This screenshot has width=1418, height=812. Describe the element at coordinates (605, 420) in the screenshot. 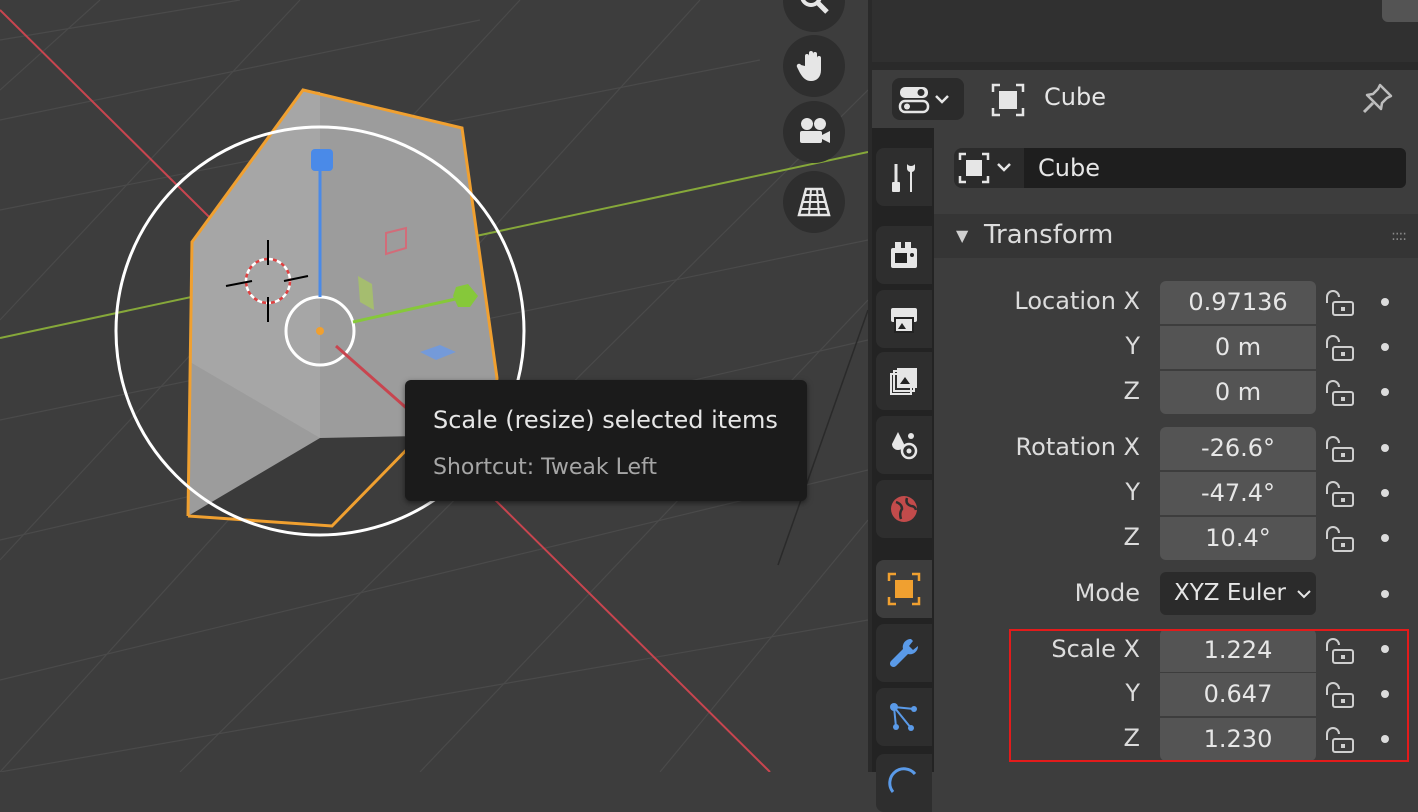

I see `tooltip-title: Scale (resize) selected items` at that location.